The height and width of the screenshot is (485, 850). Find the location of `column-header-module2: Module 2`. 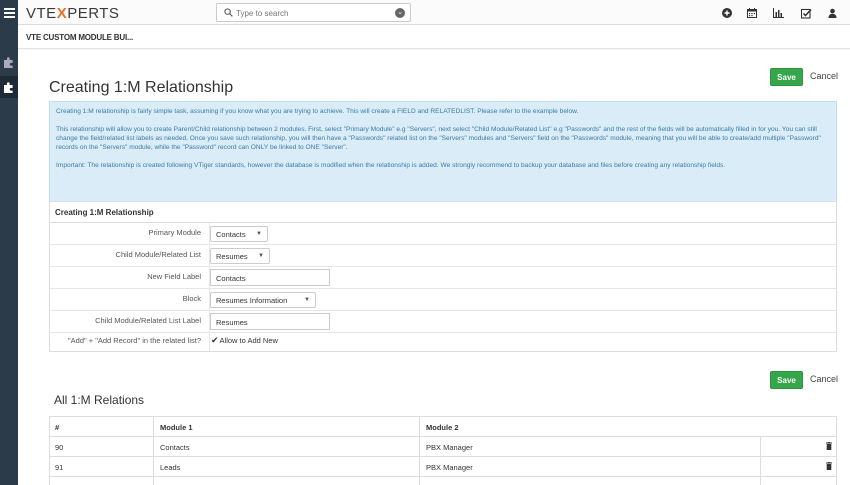

column-header-module2: Module 2 is located at coordinates (442, 427).